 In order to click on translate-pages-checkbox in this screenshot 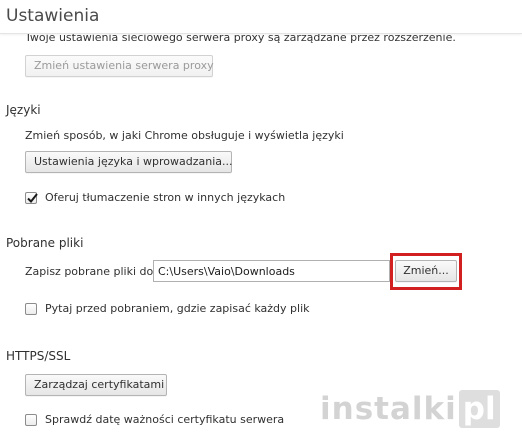, I will do `click(31, 198)`.